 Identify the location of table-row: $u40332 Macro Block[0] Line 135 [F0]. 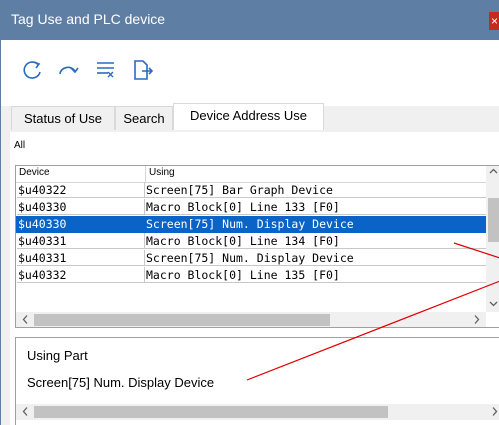
(251, 275).